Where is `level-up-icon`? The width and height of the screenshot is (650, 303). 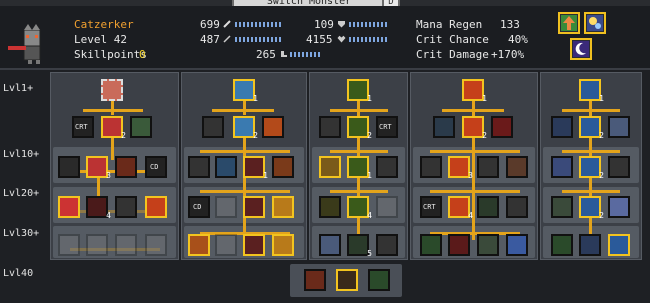
level-up-icon is located at coordinates (569, 23).